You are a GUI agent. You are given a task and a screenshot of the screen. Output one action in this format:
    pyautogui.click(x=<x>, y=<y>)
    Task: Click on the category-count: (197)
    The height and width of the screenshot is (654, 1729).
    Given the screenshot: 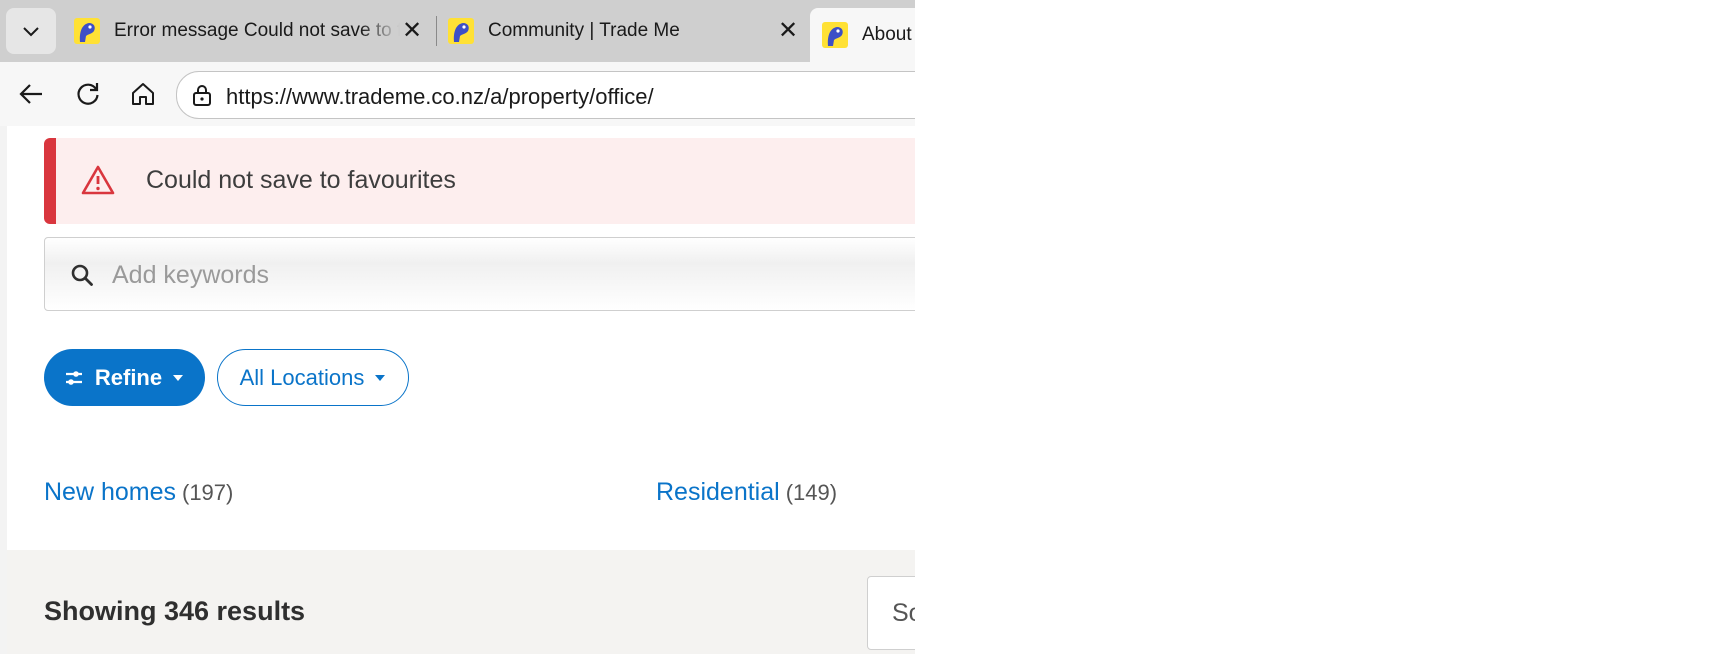 What is the action you would take?
    pyautogui.click(x=208, y=492)
    